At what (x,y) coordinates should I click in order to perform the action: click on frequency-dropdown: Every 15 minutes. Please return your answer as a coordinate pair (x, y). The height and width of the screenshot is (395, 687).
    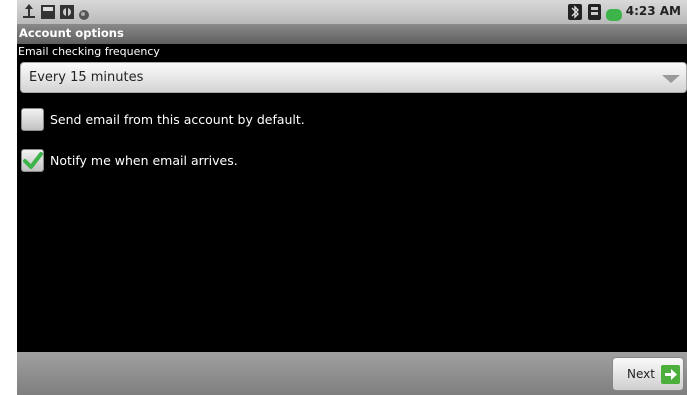
    Looking at the image, I should click on (353, 77).